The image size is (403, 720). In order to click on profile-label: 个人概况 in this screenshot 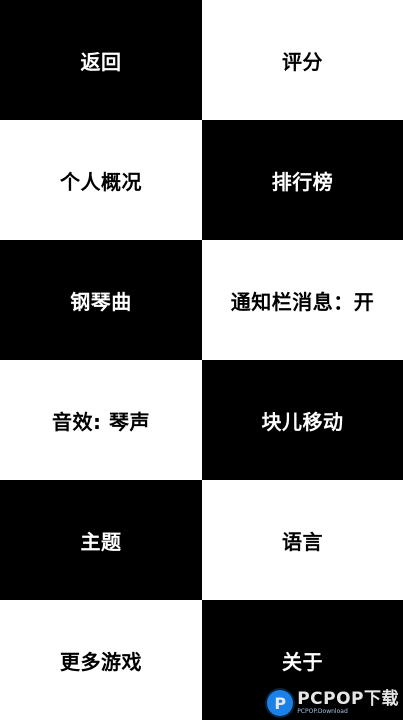, I will do `click(101, 181)`.